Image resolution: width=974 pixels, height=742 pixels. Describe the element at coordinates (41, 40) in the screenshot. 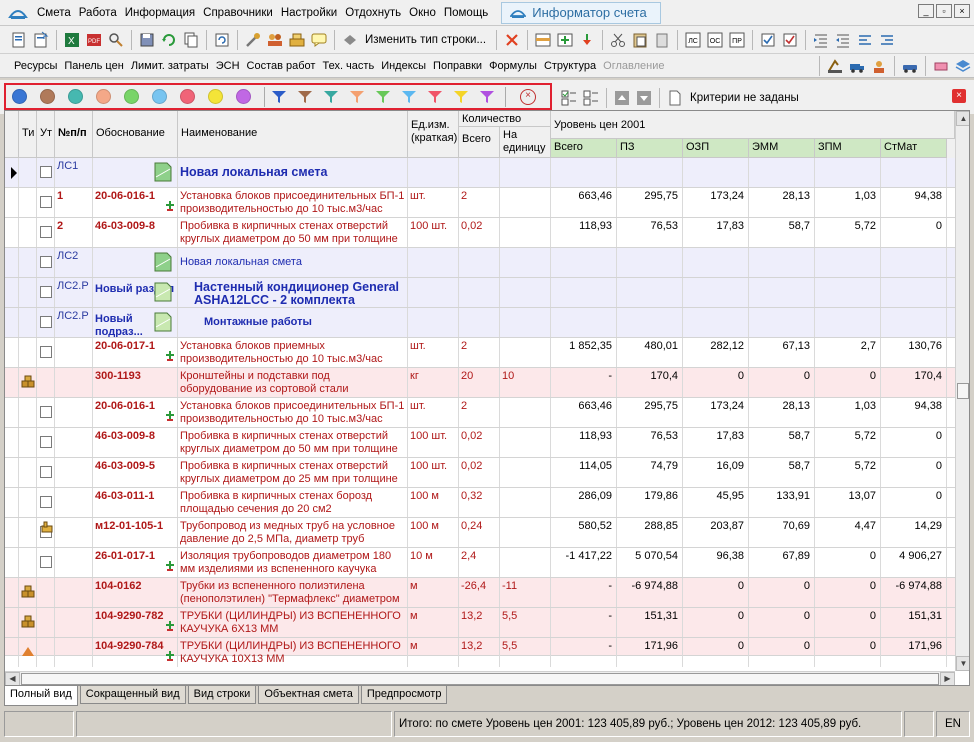

I see `open-estimate-icon` at that location.